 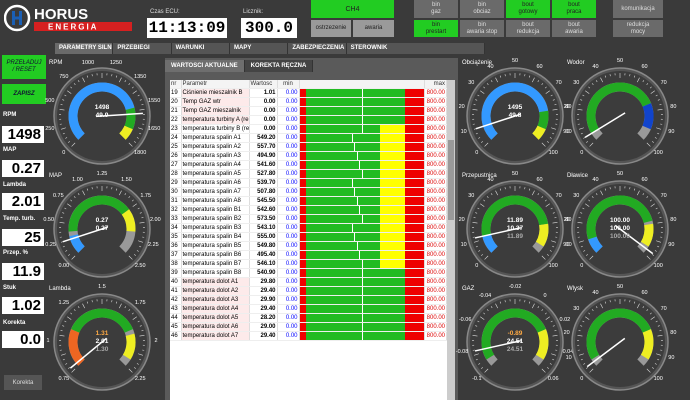 What do you see at coordinates (308, 147) in the screenshot?
I see `table-row: 25 temperatura spalin A2 557.70 0.00 800.00` at bounding box center [308, 147].